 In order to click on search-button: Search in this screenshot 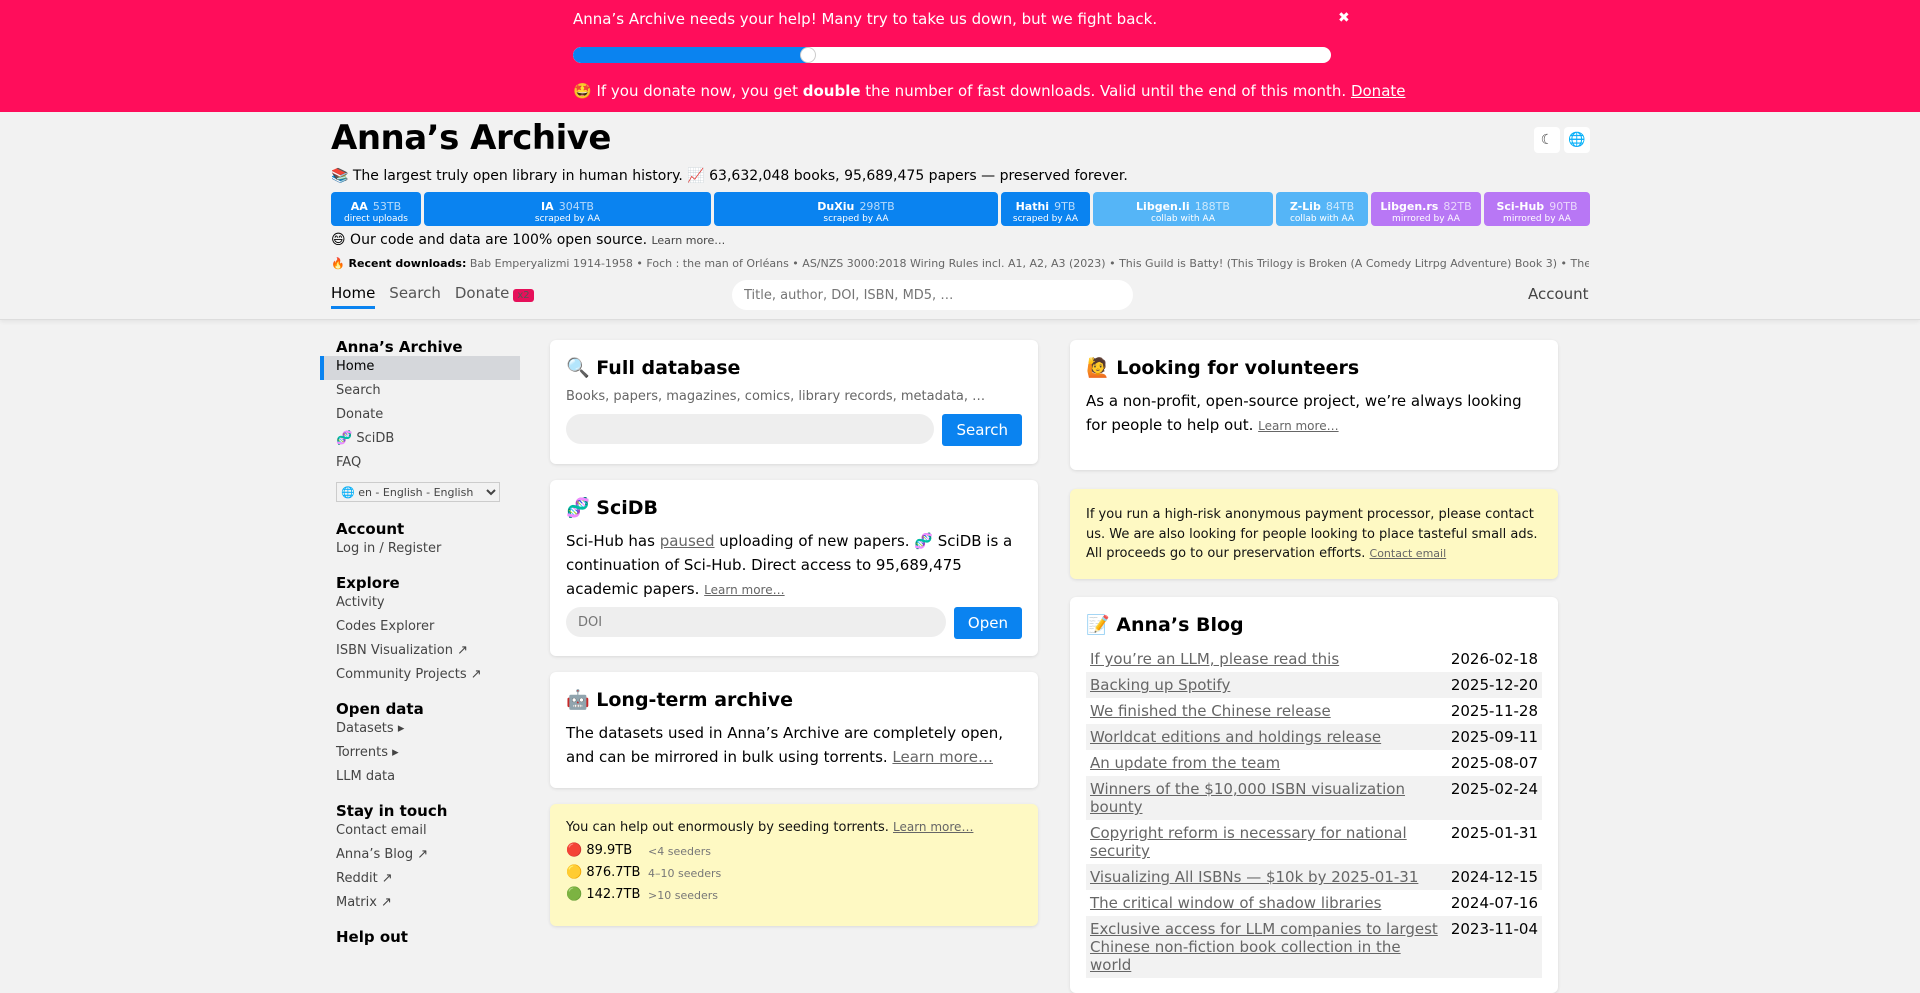, I will do `click(982, 430)`.